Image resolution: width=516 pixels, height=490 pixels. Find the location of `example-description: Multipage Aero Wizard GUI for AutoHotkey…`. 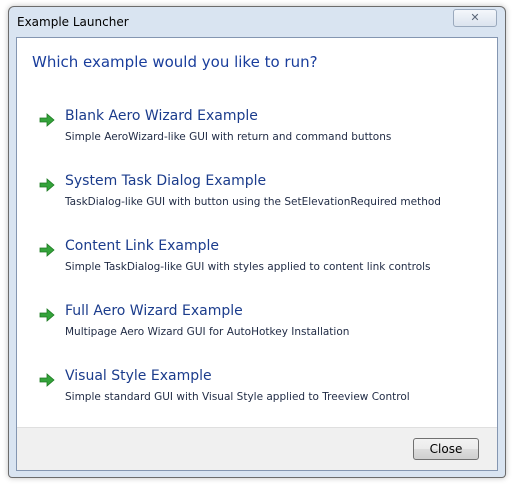

example-description: Multipage Aero Wizard GUI for AutoHotkey… is located at coordinates (207, 332).